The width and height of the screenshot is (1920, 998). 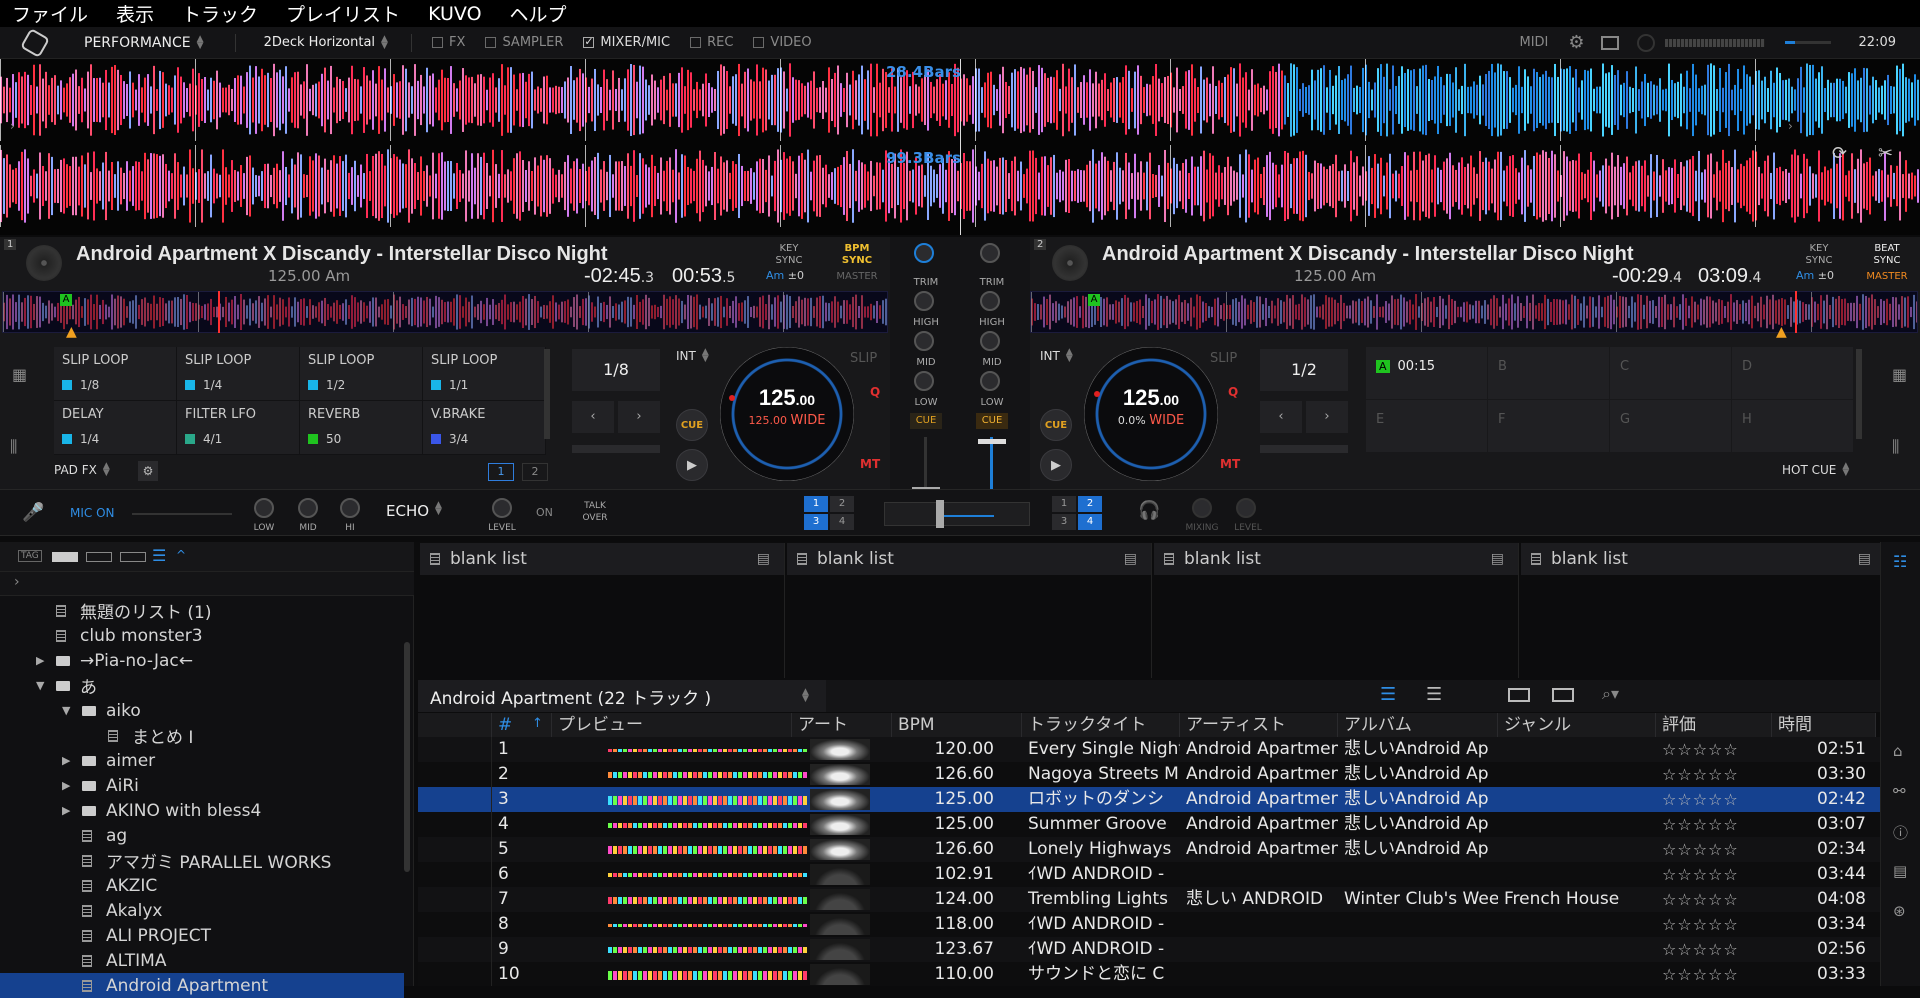 I want to click on deck1-vu-icon: ⫼, so click(x=13, y=447).